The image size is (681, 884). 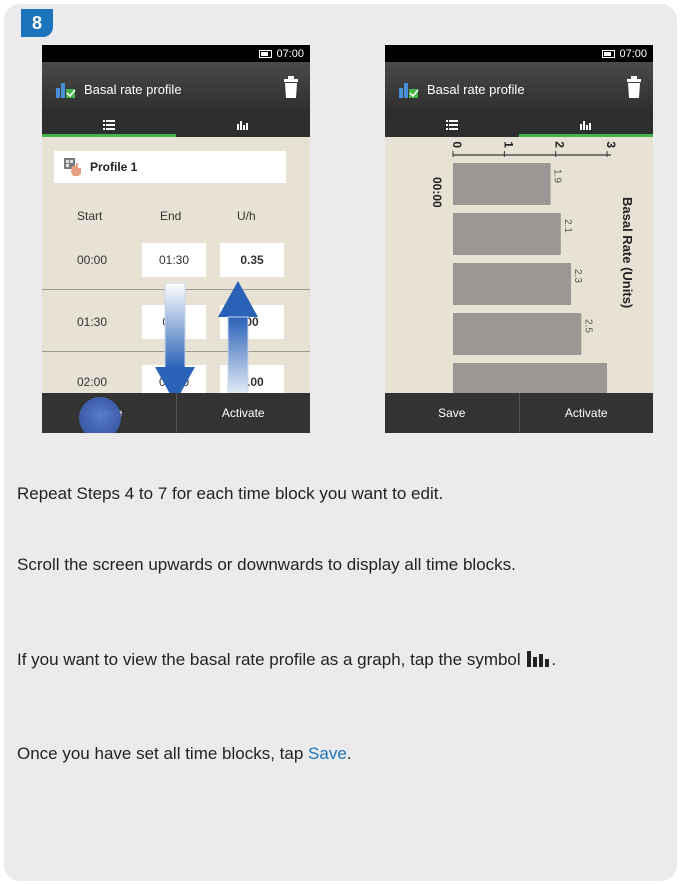 I want to click on column-header-rate: U/h, so click(x=246, y=216).